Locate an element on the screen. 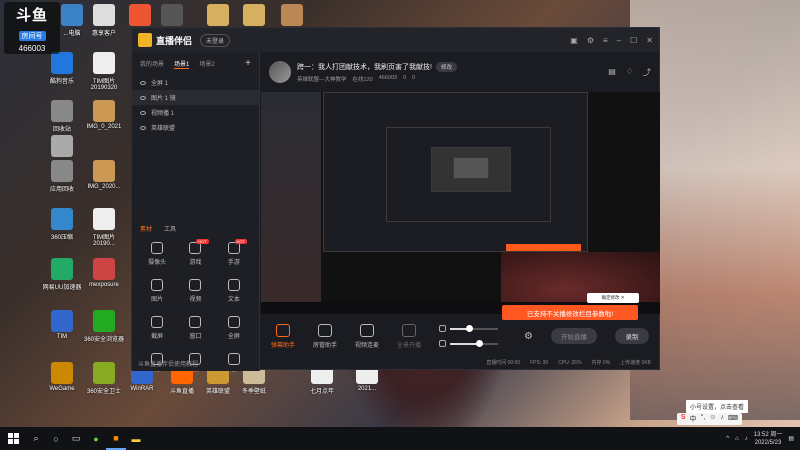 The image size is (800, 450). desktop-icon: mexposure is located at coordinates (104, 273).